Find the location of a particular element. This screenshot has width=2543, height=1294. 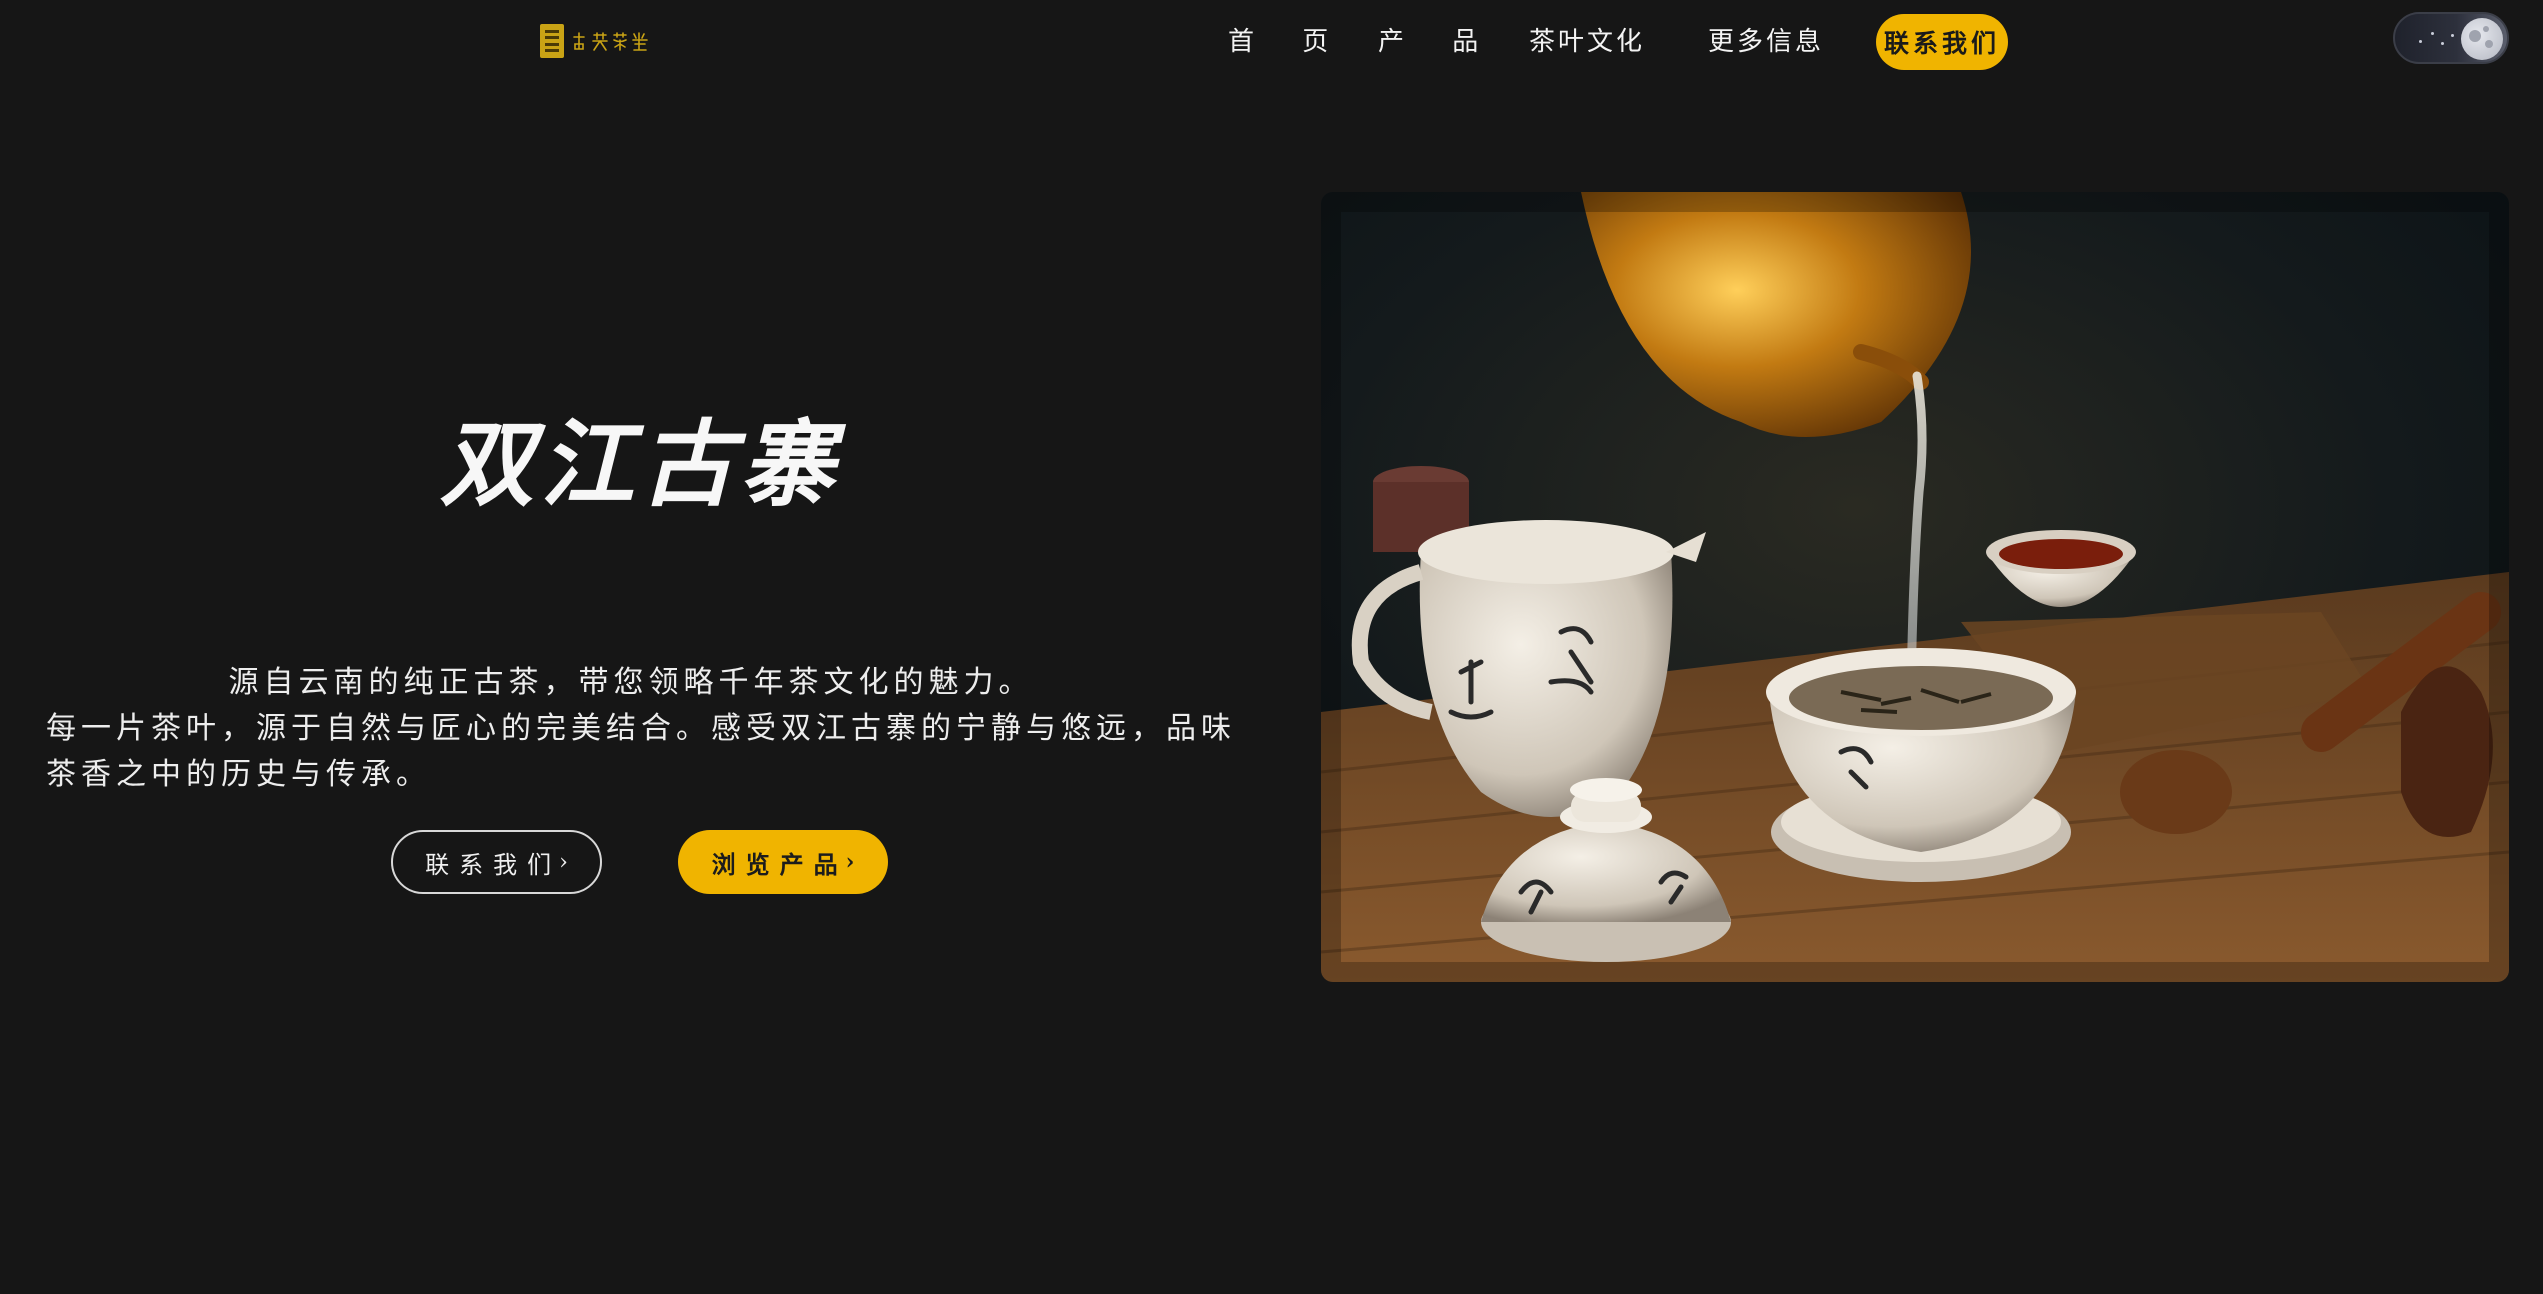

browse-products-button: 浏览产品 › is located at coordinates (783, 862).